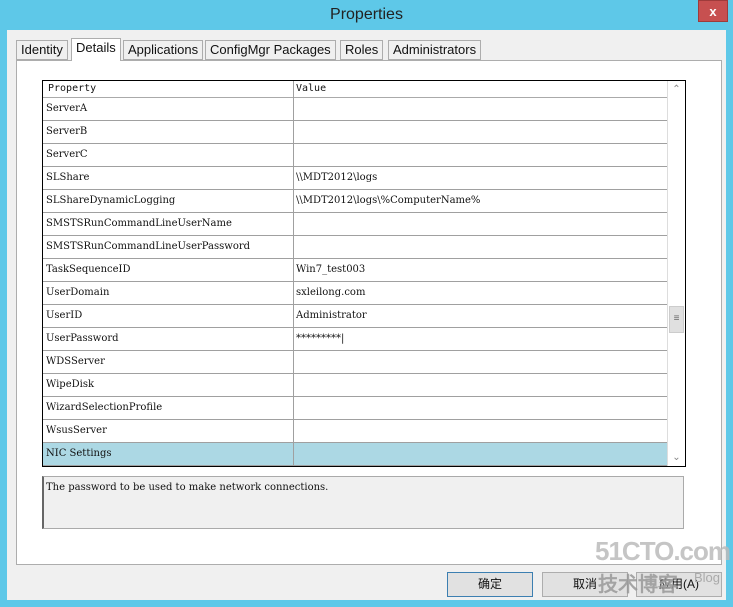 The image size is (733, 607). I want to click on property-name: SMSTSRunCommandLineUserPassword, so click(148, 246).